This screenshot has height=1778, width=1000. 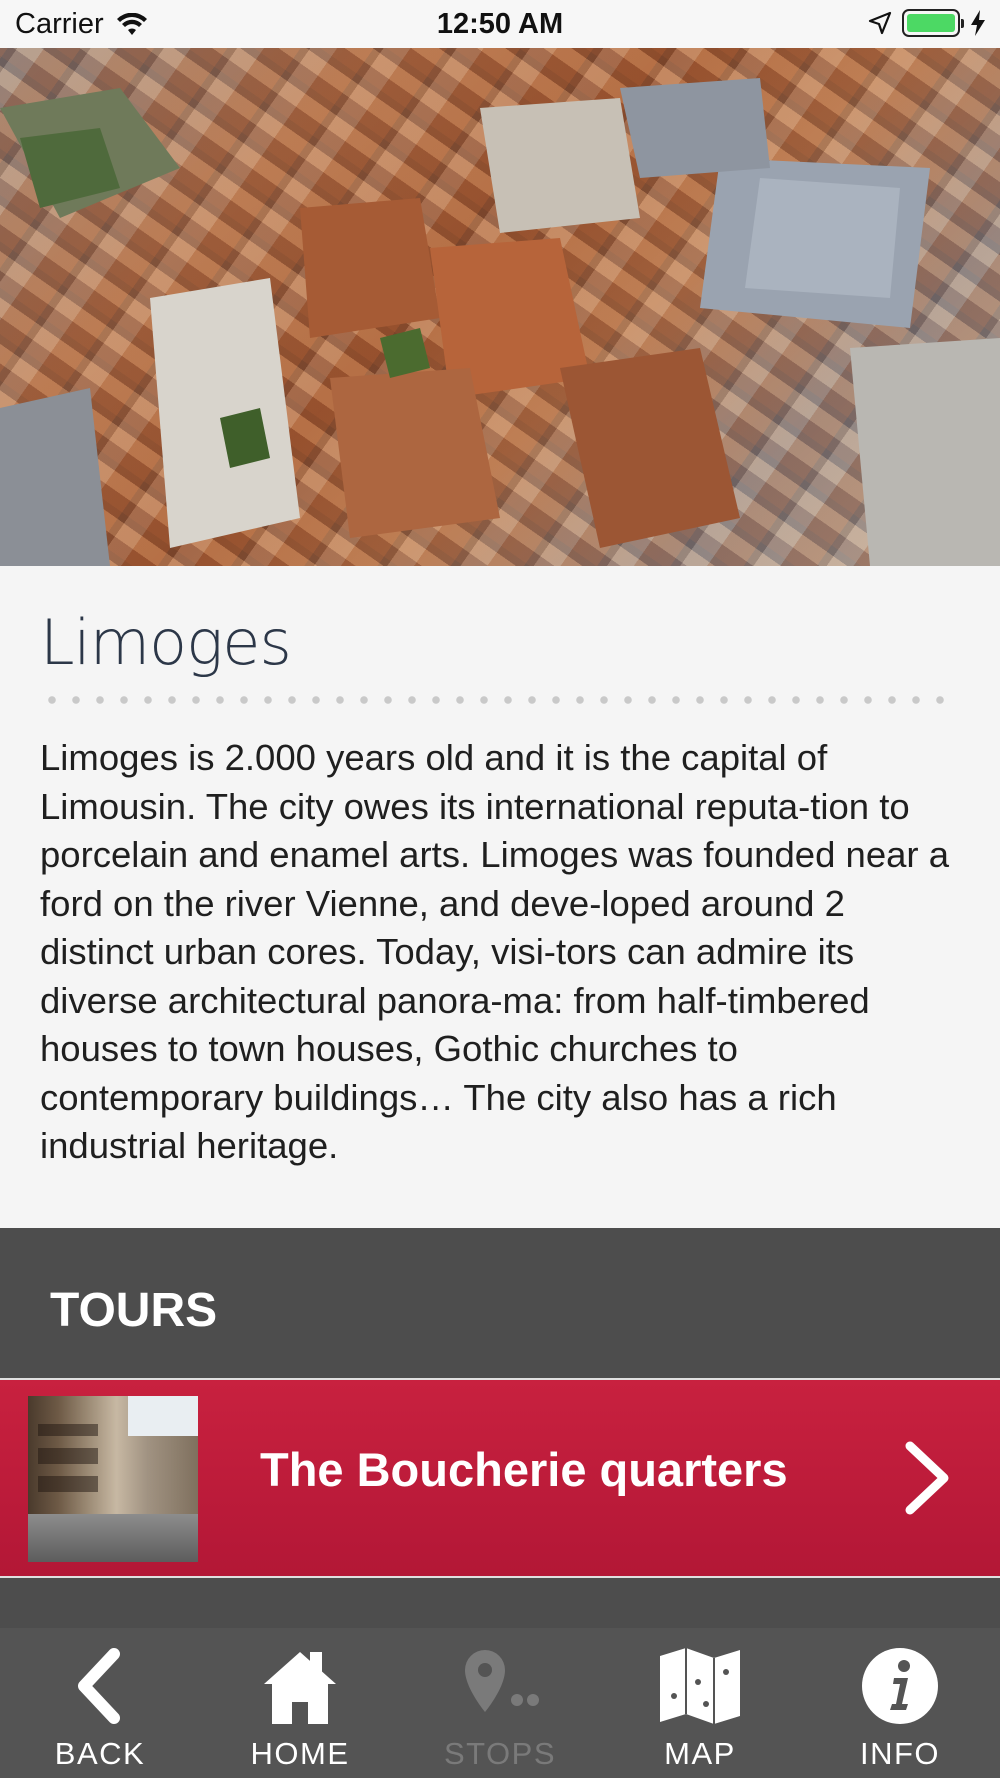 I want to click on tab-map: MAP, so click(x=700, y=1703).